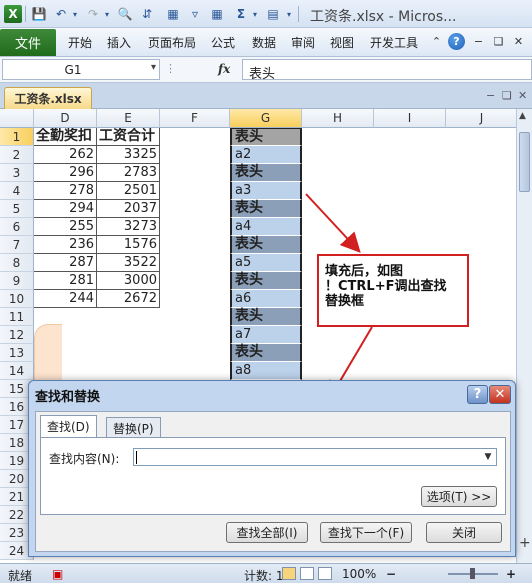 This screenshot has height=583, width=532. I want to click on row-header: 4, so click(17, 191).